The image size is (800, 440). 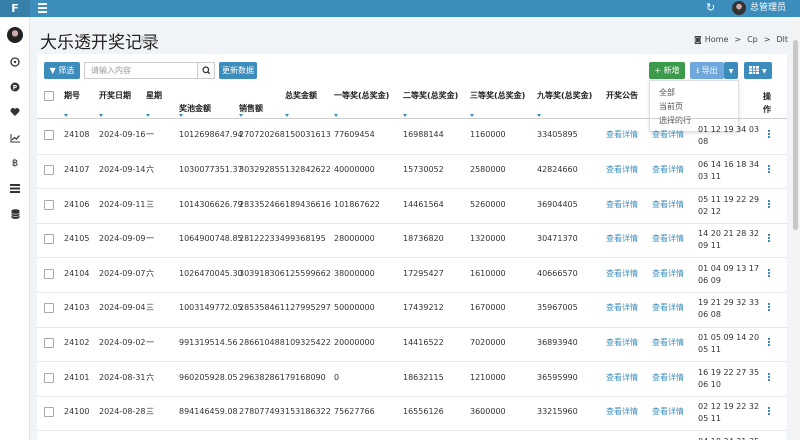 I want to click on heart-icon, so click(x=15, y=112).